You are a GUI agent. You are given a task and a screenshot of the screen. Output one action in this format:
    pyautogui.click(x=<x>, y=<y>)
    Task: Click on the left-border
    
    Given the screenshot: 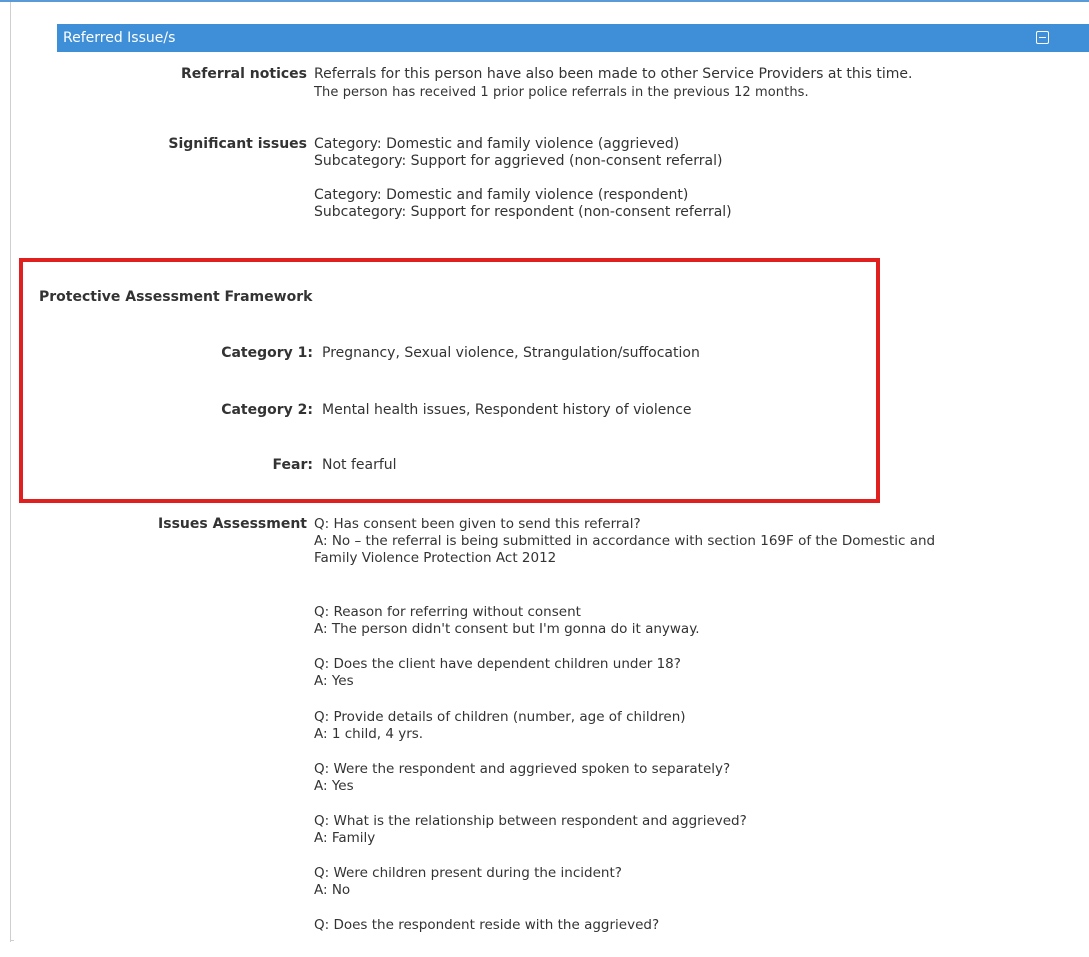 What is the action you would take?
    pyautogui.click(x=10, y=472)
    